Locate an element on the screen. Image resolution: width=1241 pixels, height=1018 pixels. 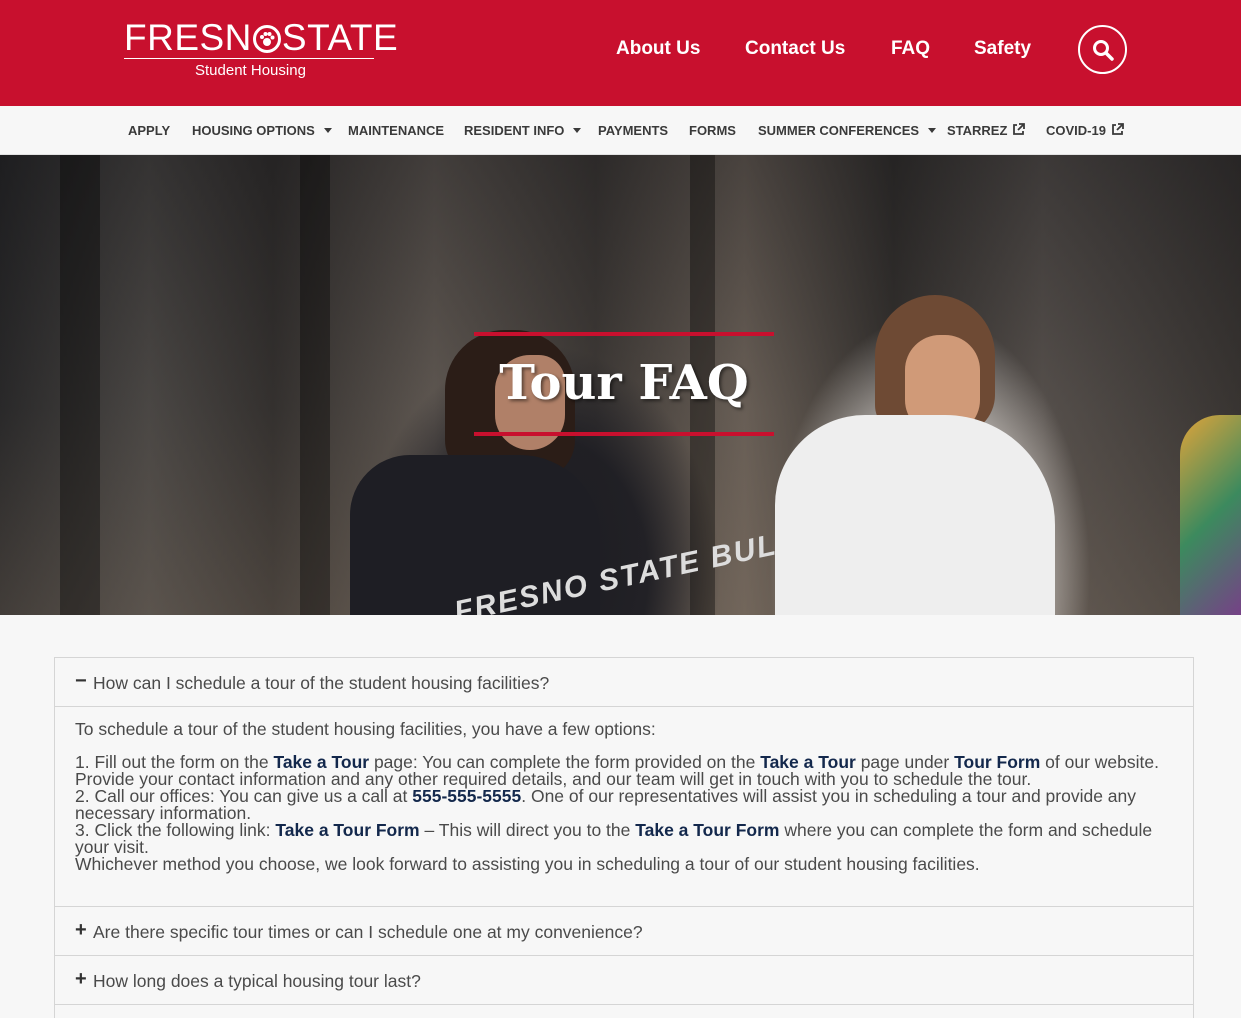
safety-link: Safety is located at coordinates (1002, 49).